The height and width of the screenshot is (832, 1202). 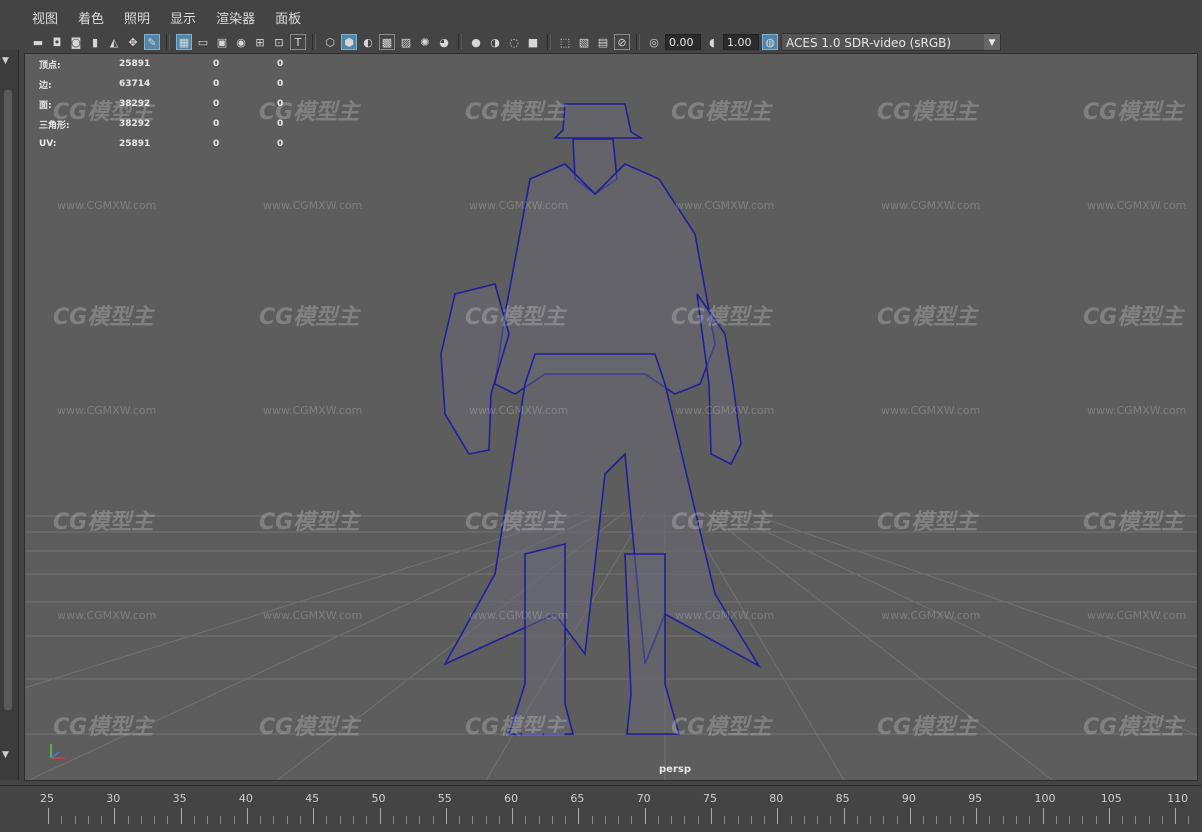 What do you see at coordinates (241, 42) in the screenshot?
I see `gate-mask-icon: ◉` at bounding box center [241, 42].